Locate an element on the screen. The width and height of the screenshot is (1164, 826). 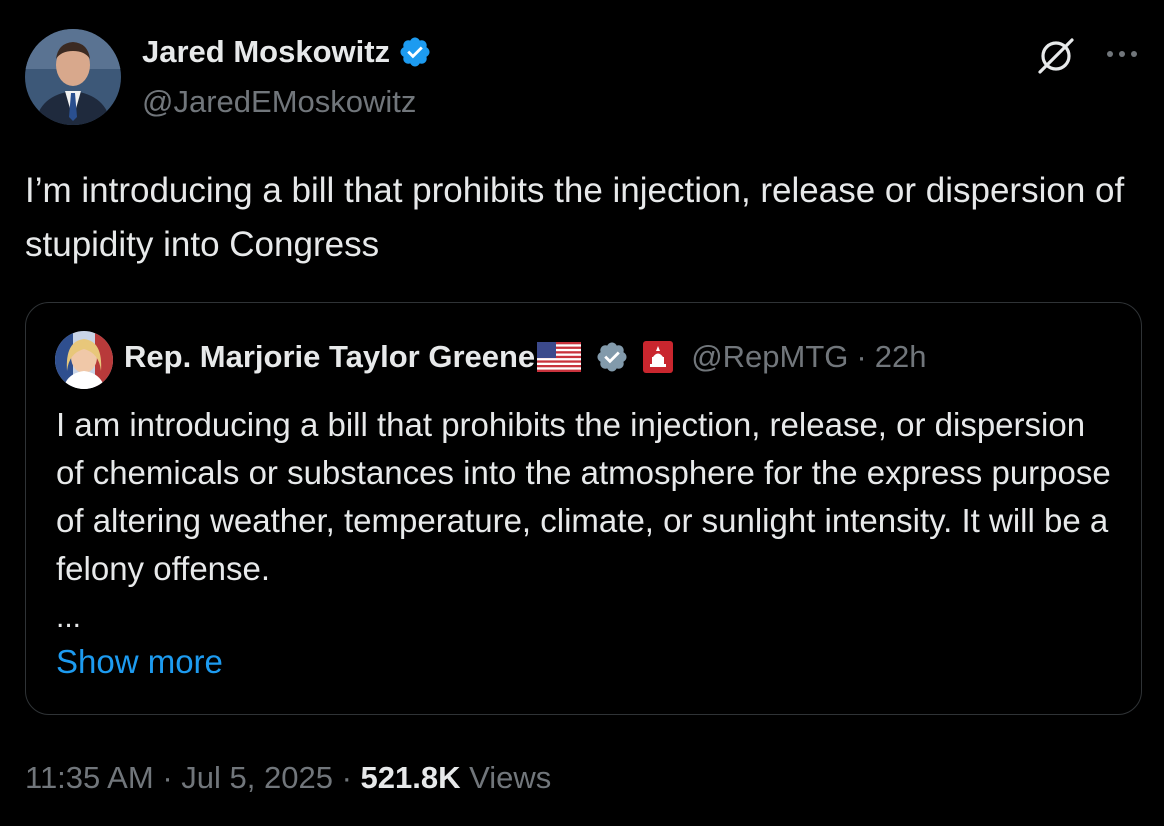
tweet-date: Jul 5, 2025 is located at coordinates (257, 777).